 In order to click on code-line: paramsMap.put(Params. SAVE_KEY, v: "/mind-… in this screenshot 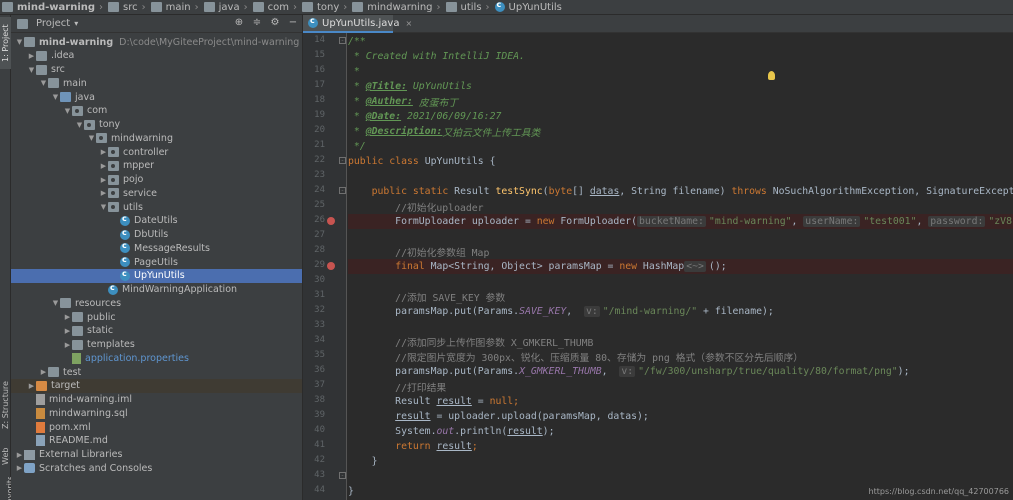, I will do `click(680, 311)`.